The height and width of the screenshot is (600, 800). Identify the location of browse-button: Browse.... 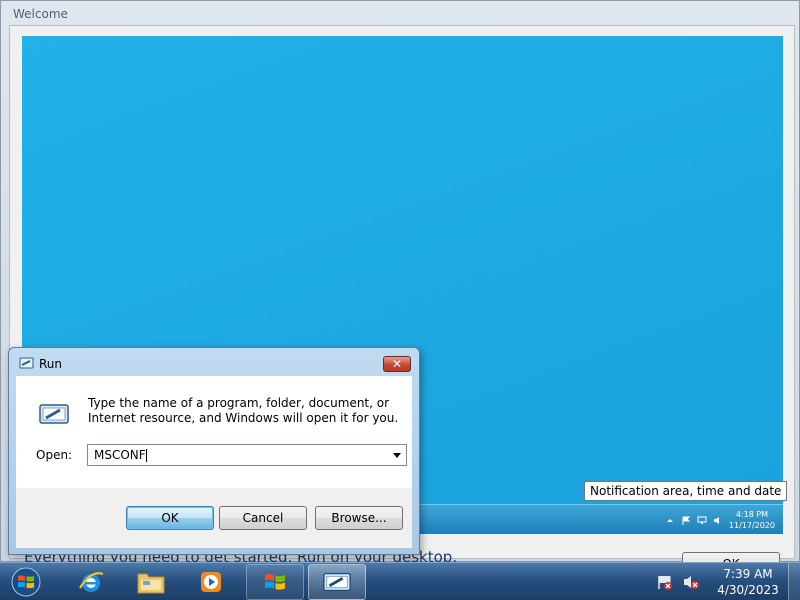
(359, 518).